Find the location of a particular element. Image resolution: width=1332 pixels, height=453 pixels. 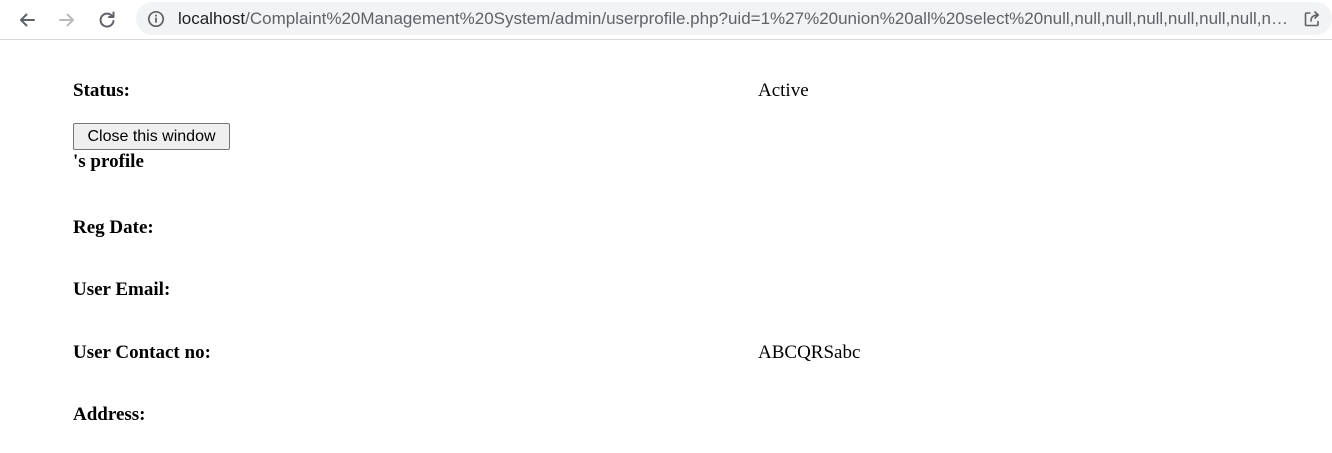

user-email-label: User Email: is located at coordinates (122, 289).